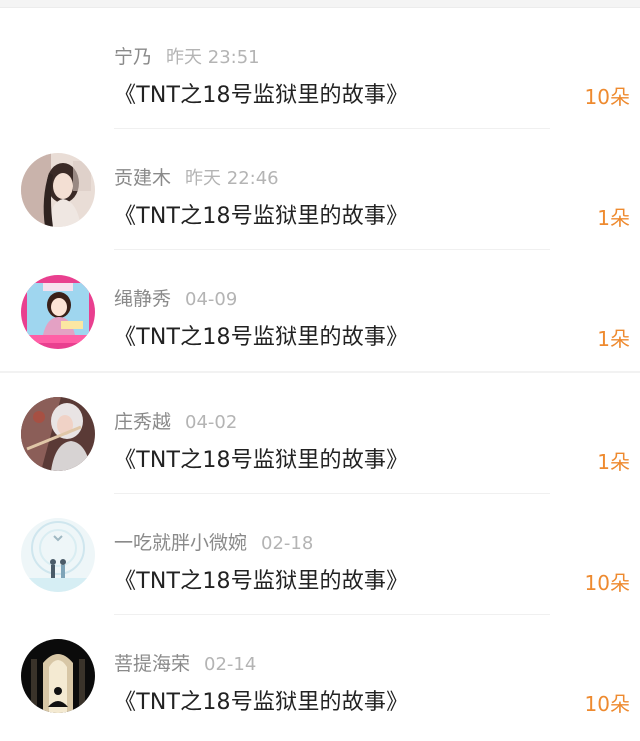 This screenshot has width=640, height=741. Describe the element at coordinates (58, 190) in the screenshot. I see `woman-portrait-avatar` at that location.